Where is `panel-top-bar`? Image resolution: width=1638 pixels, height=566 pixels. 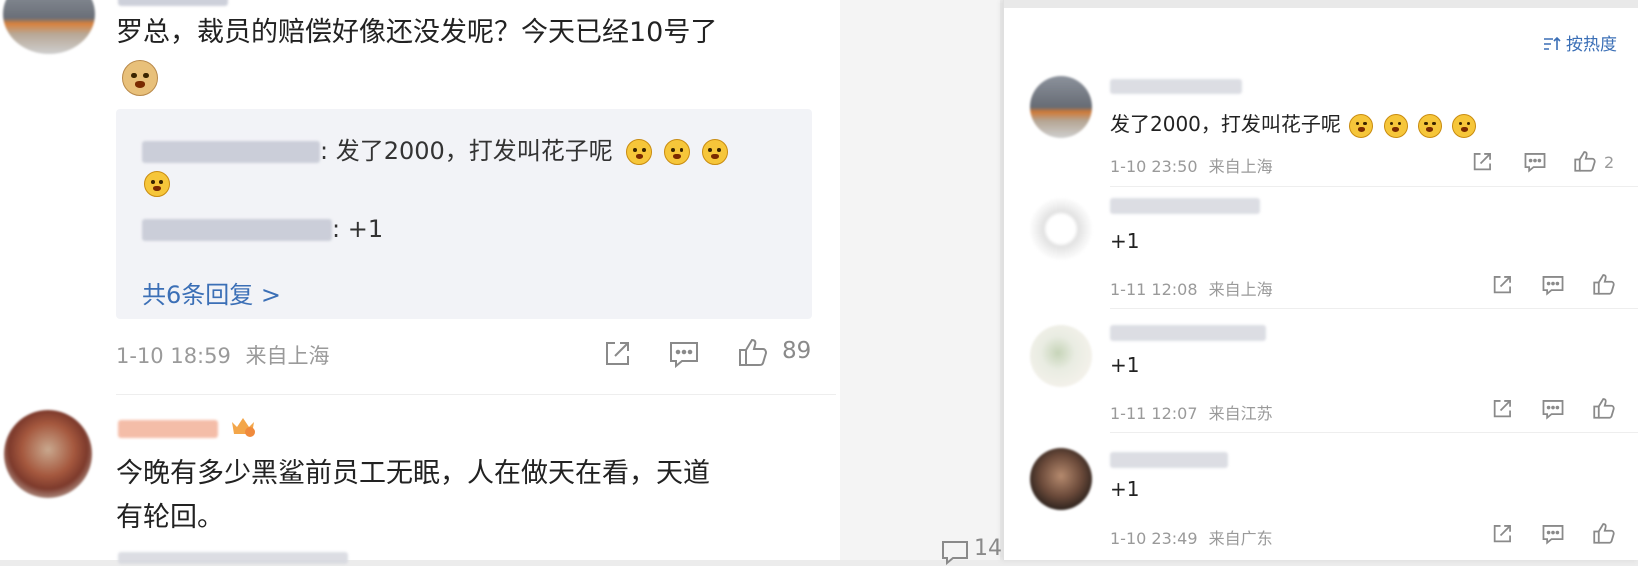
panel-top-bar is located at coordinates (1321, 4).